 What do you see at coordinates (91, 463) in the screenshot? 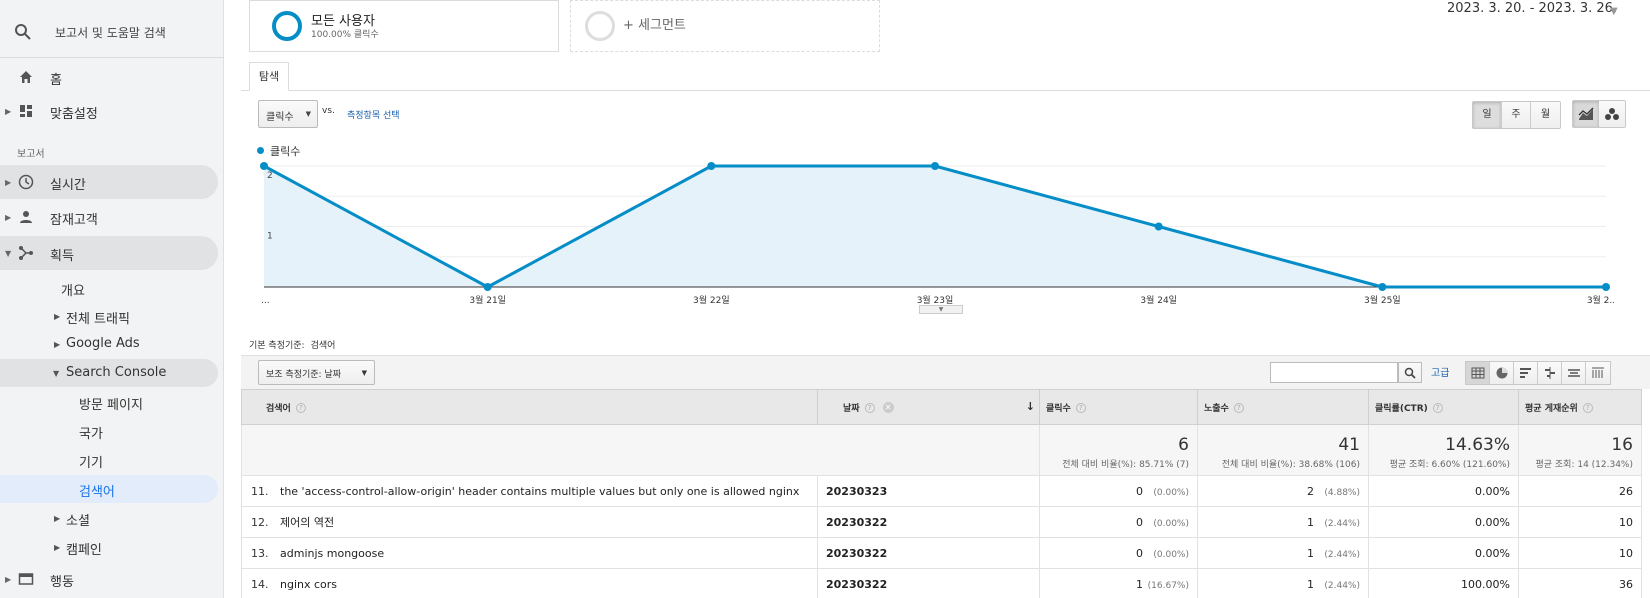
I see `sidebar-item-label: 기기` at bounding box center [91, 463].